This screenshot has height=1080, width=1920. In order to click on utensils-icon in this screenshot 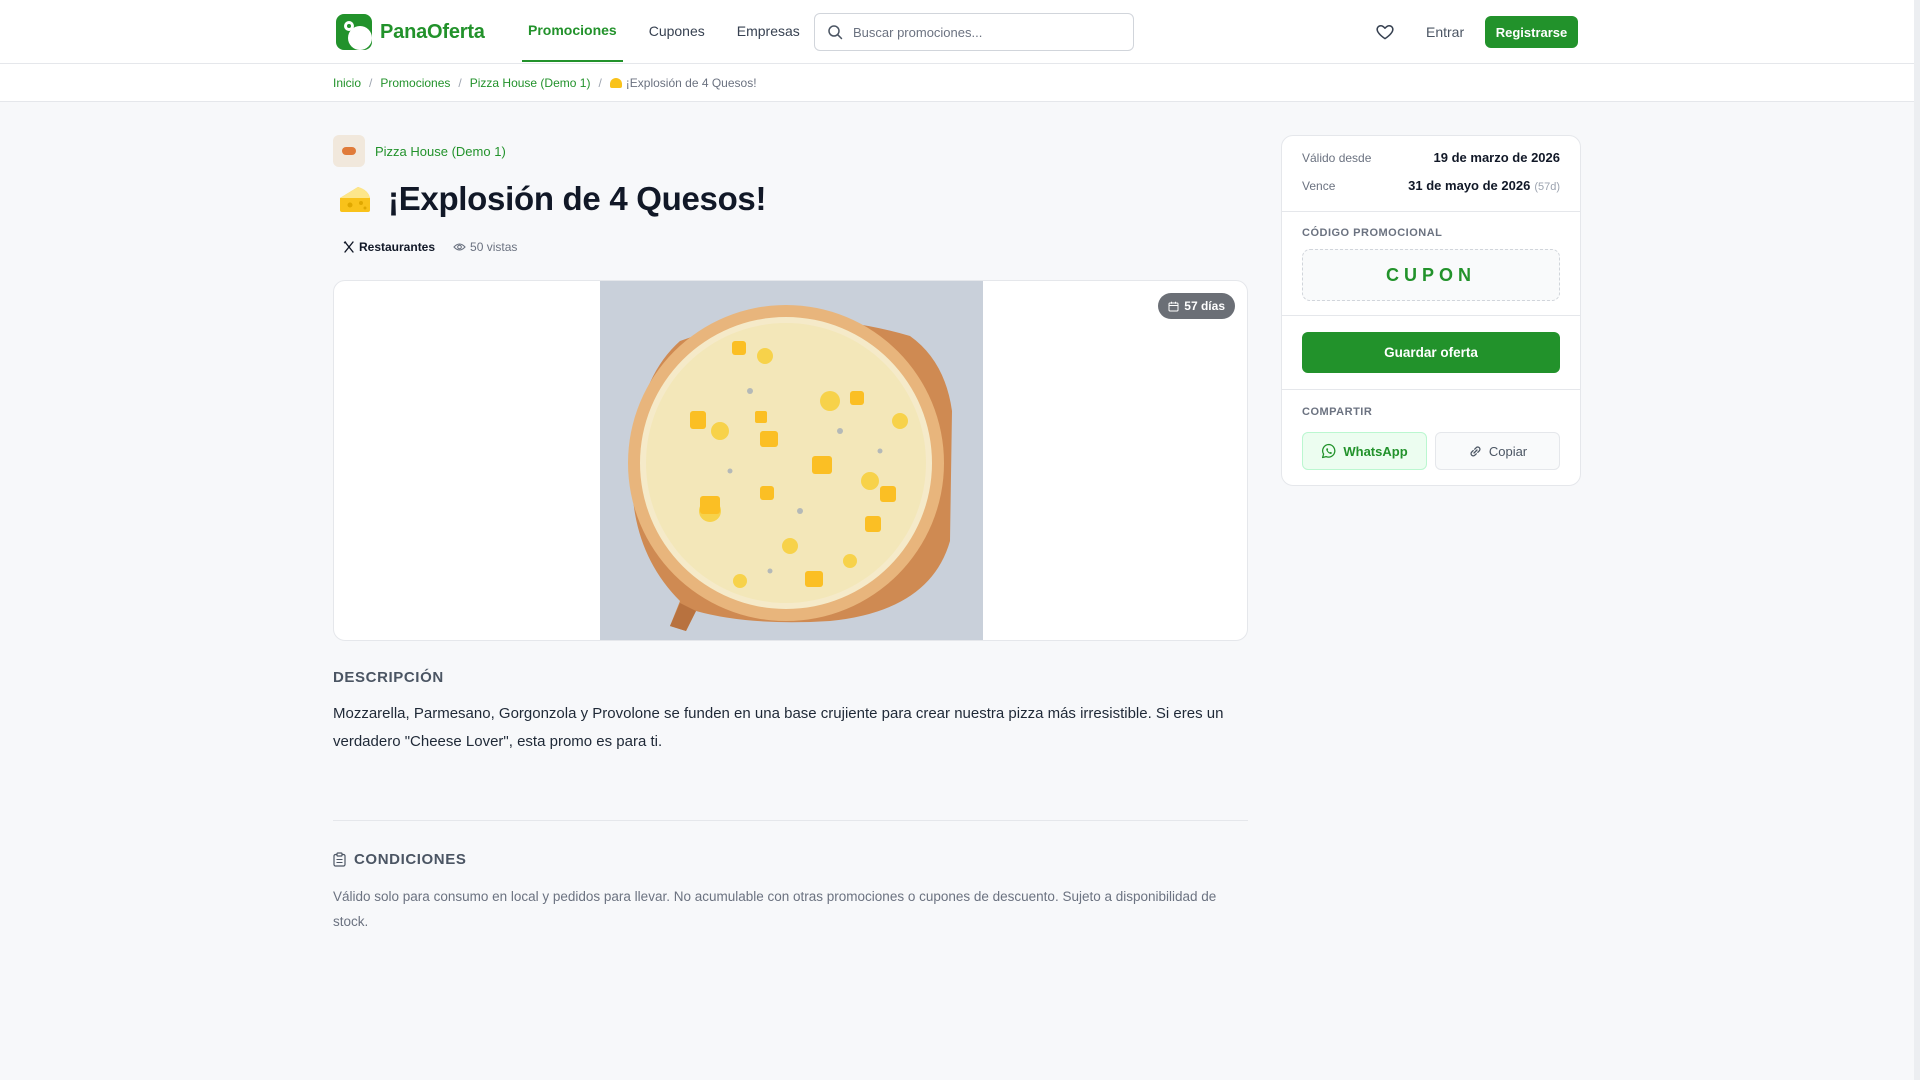, I will do `click(348, 247)`.